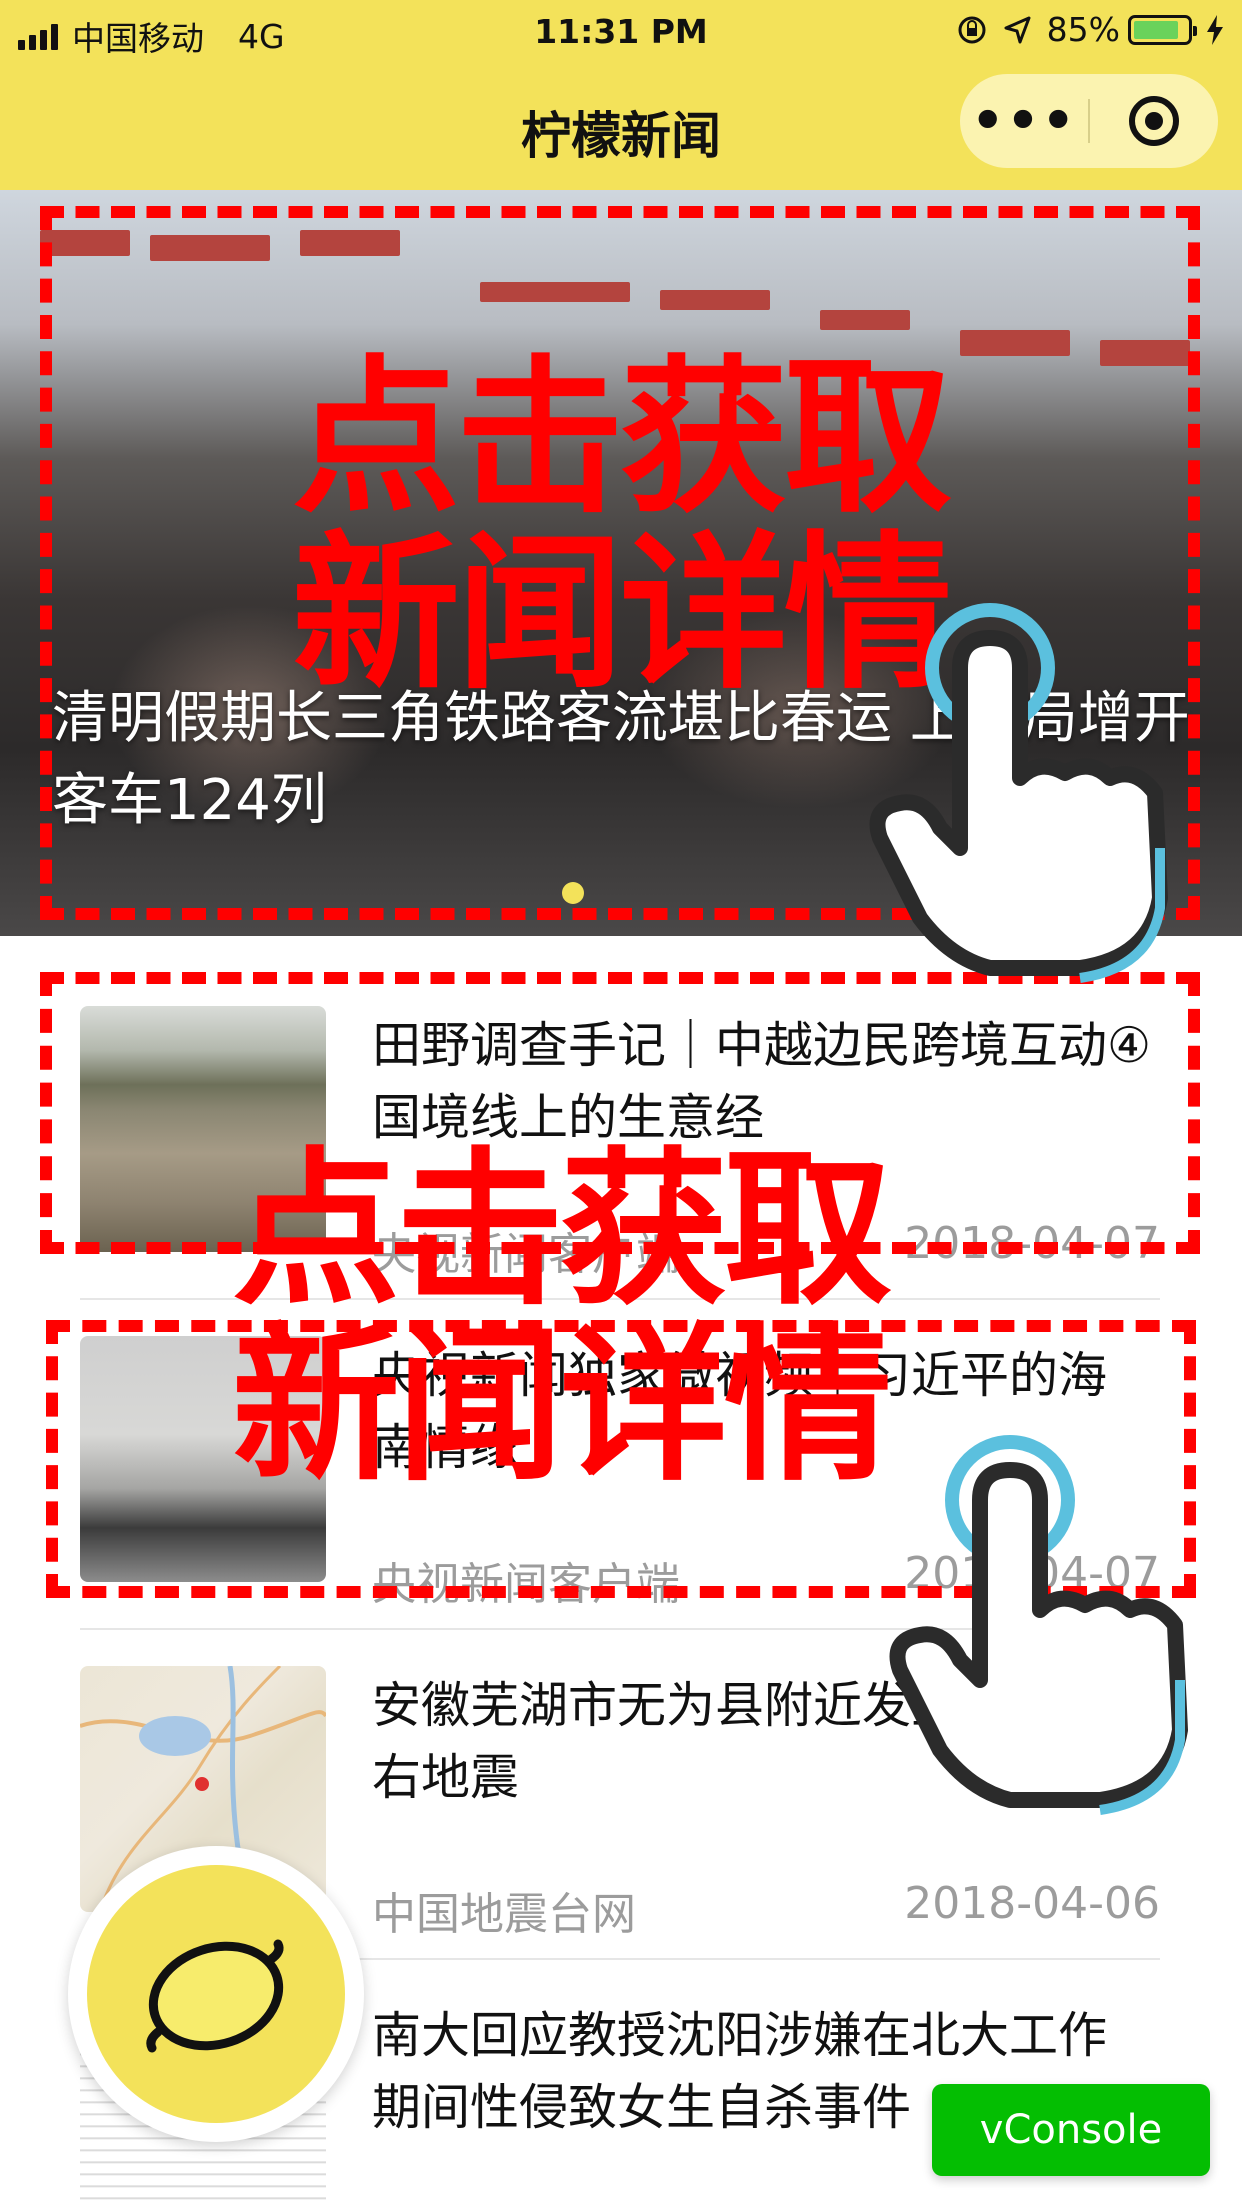 The height and width of the screenshot is (2208, 1242). Describe the element at coordinates (972, 29) in the screenshot. I see `orientation-lock-icon` at that location.